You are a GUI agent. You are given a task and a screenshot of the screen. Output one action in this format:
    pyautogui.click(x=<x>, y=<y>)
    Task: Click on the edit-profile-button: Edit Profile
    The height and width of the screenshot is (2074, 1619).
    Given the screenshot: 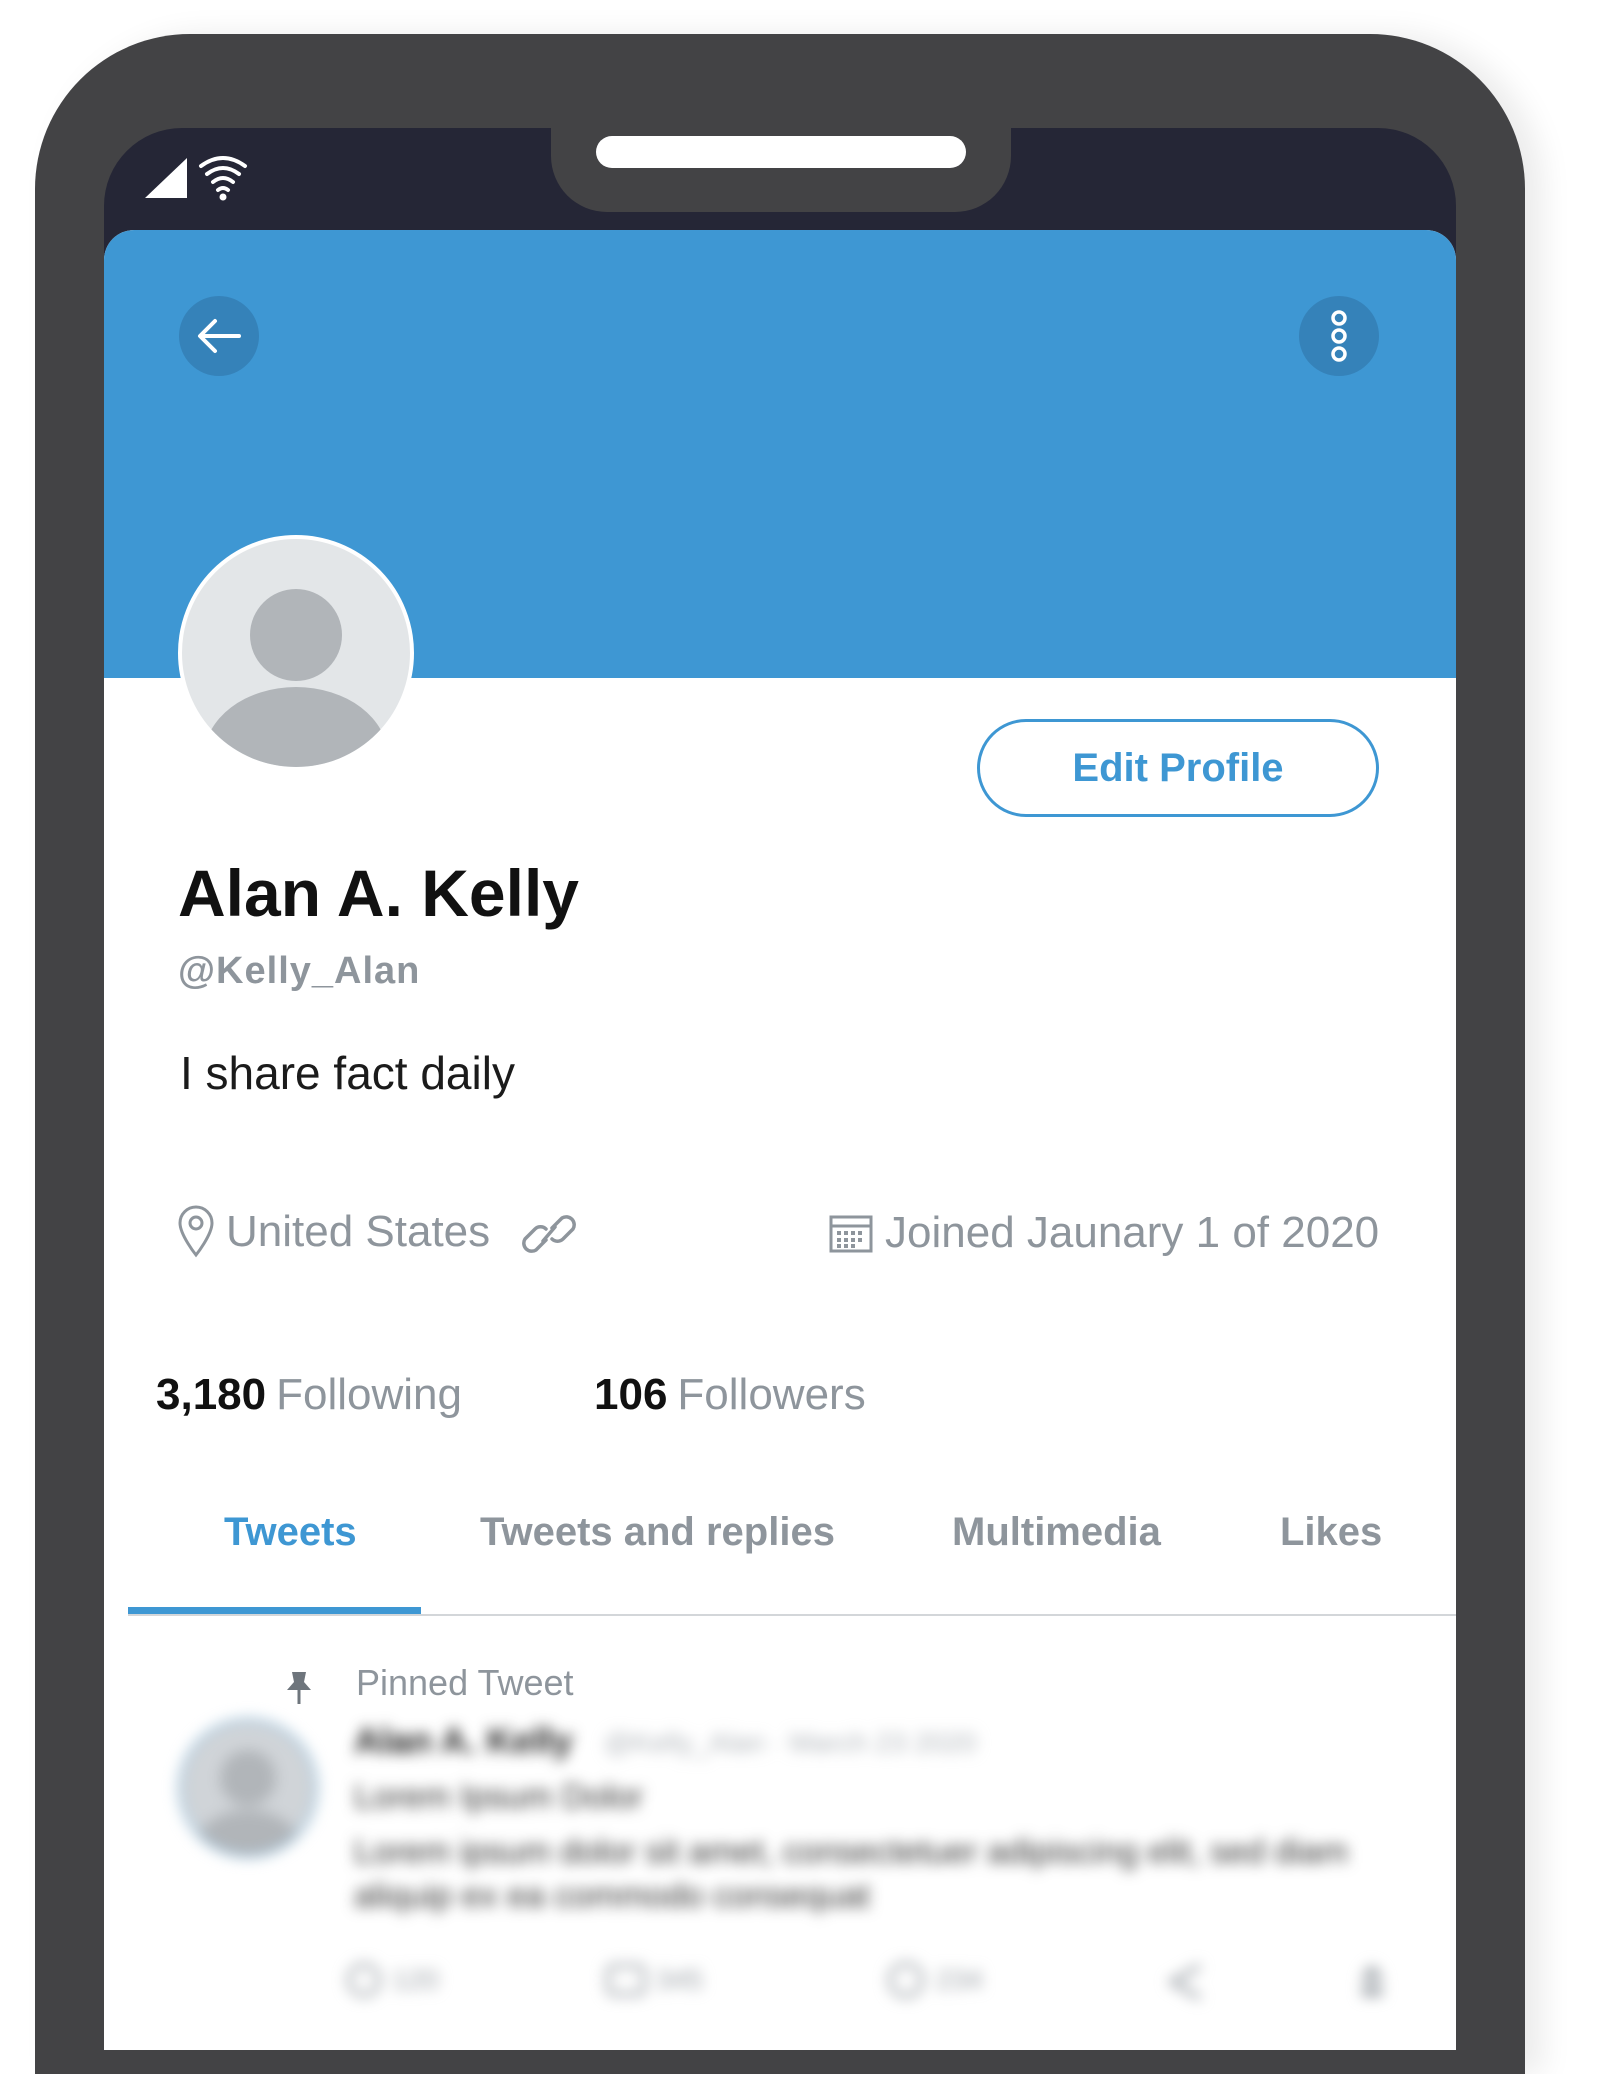 What is the action you would take?
    pyautogui.click(x=1178, y=768)
    